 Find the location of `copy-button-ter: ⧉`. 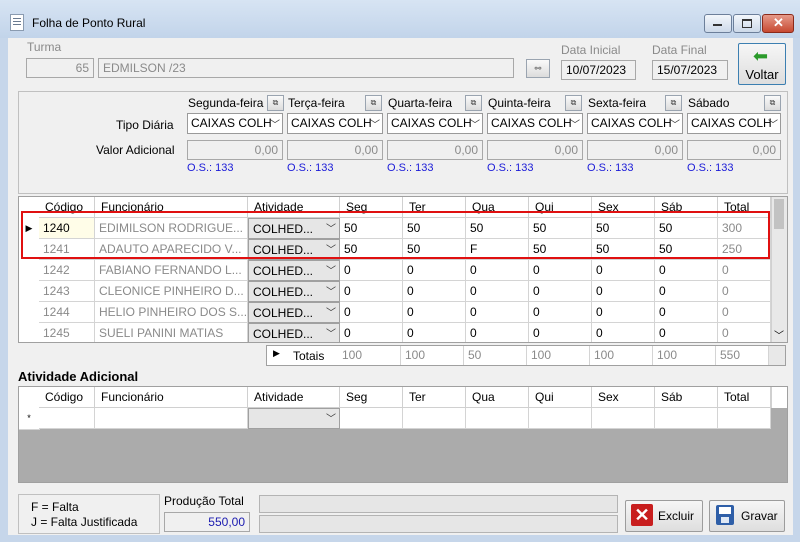

copy-button-ter: ⧉ is located at coordinates (373, 103).